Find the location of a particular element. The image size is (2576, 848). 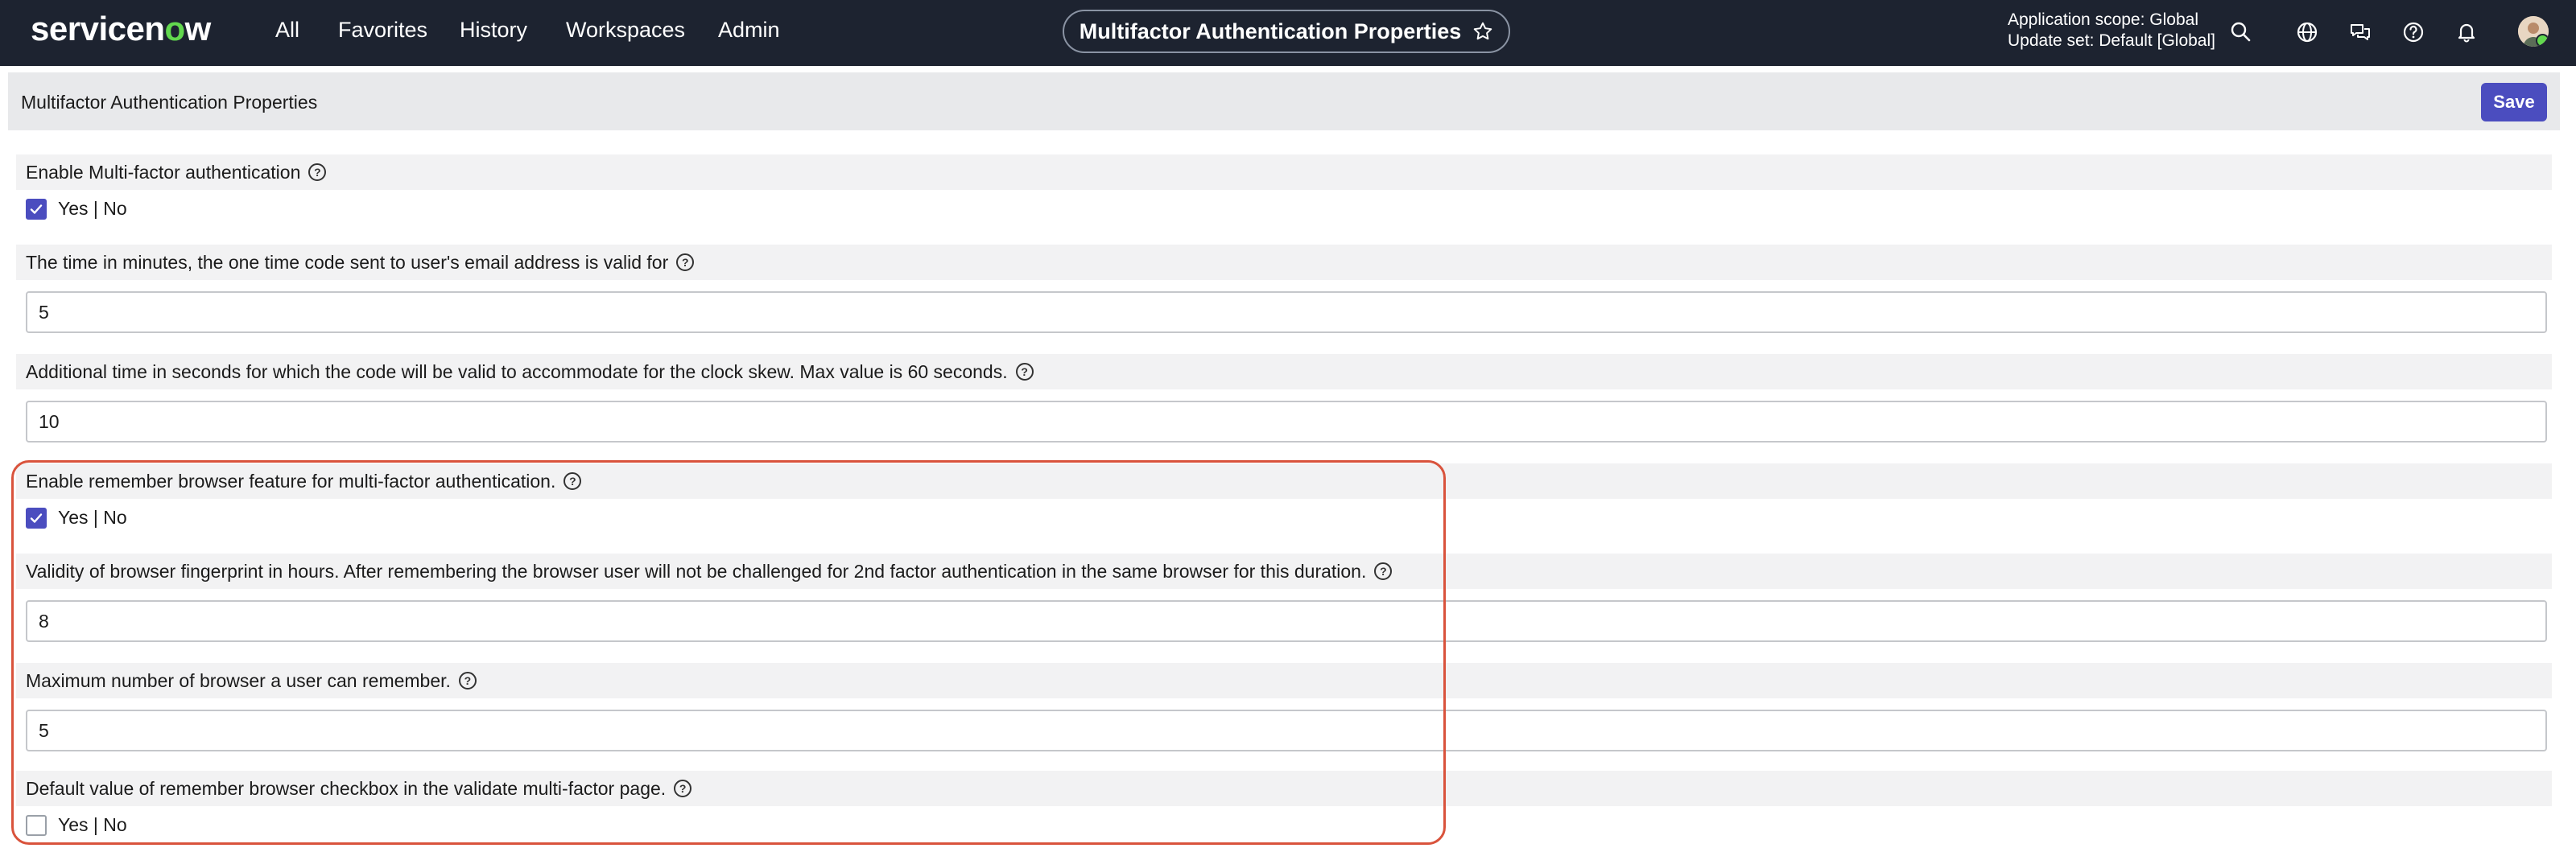

update-set: Update set: Default [Global] is located at coordinates (2111, 40).